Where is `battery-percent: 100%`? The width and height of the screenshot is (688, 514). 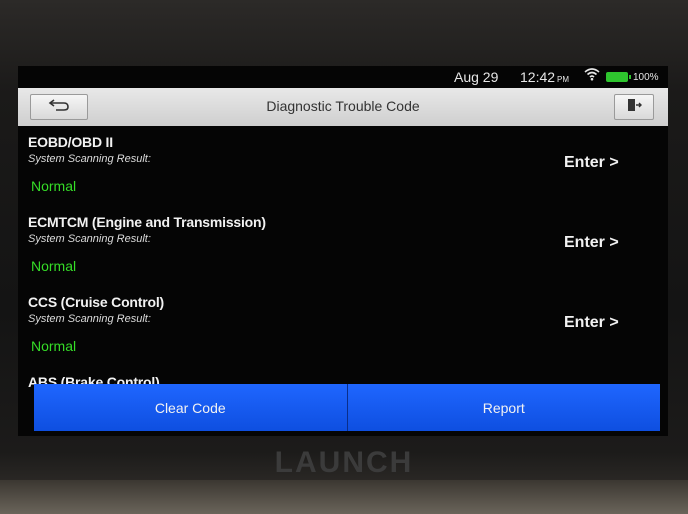 battery-percent: 100% is located at coordinates (646, 77).